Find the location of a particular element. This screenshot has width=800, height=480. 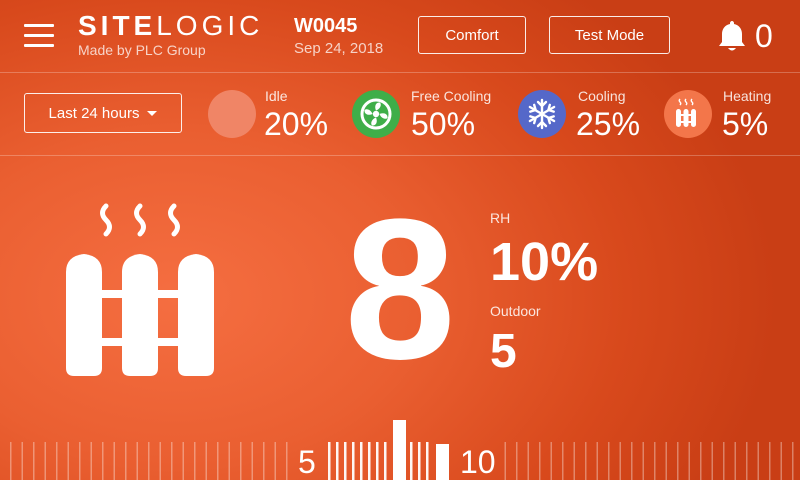

outdoor-label: Outdoor is located at coordinates (515, 311).